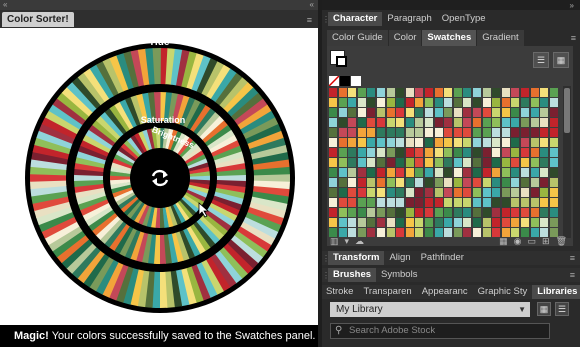 This screenshot has width=580, height=347. What do you see at coordinates (572, 5) in the screenshot?
I see `double-chevron-right-icon: »` at bounding box center [572, 5].